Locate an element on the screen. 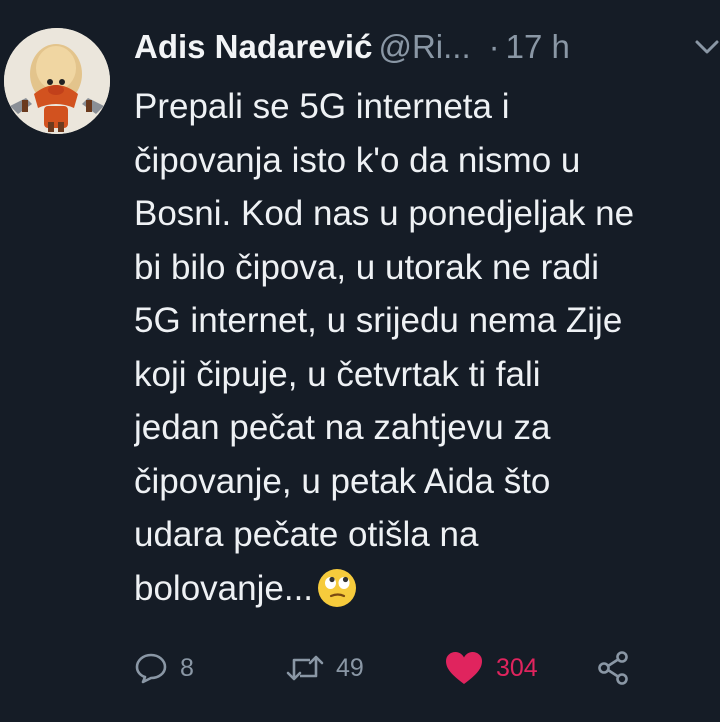 The height and width of the screenshot is (722, 720). retweet-action: 49 is located at coordinates (325, 668).